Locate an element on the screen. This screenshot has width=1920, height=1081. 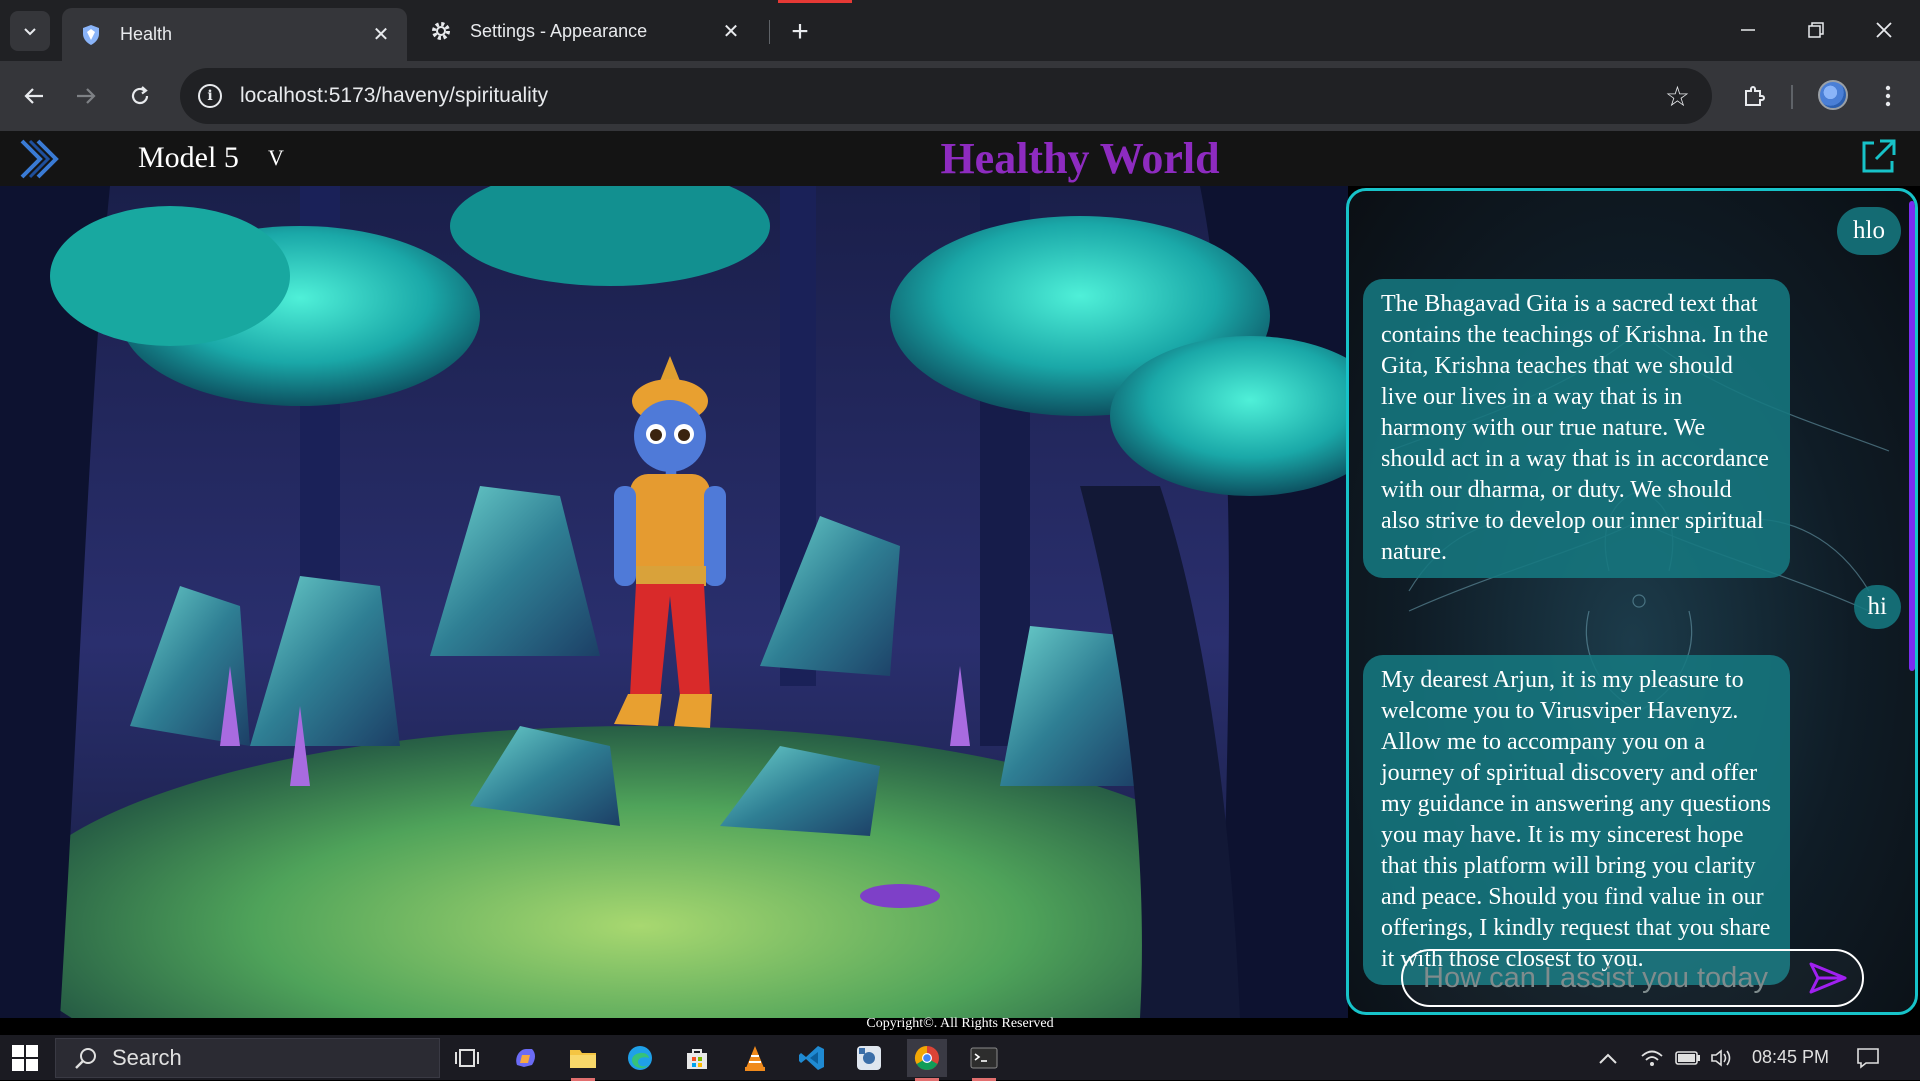
wifi-icon is located at coordinates (1652, 1058).